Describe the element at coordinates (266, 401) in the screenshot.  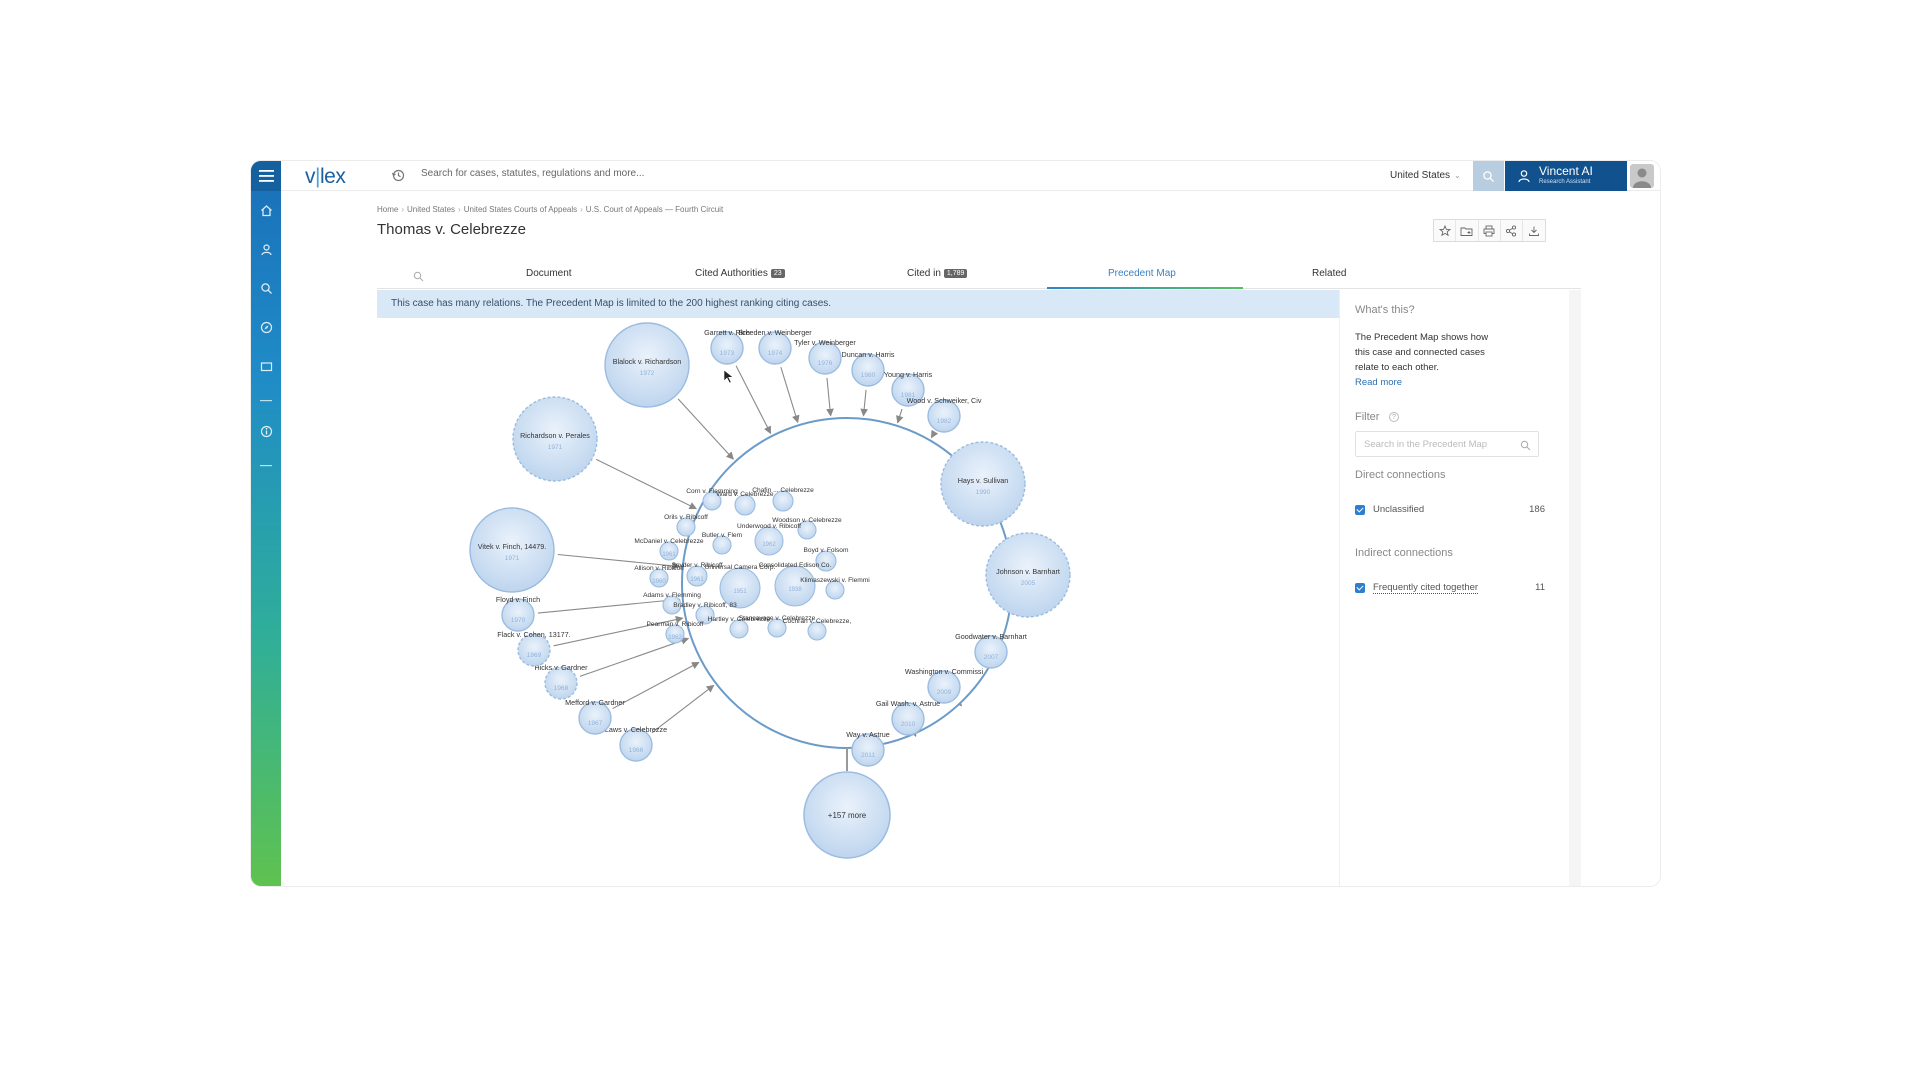
I see `divider-icon` at that location.